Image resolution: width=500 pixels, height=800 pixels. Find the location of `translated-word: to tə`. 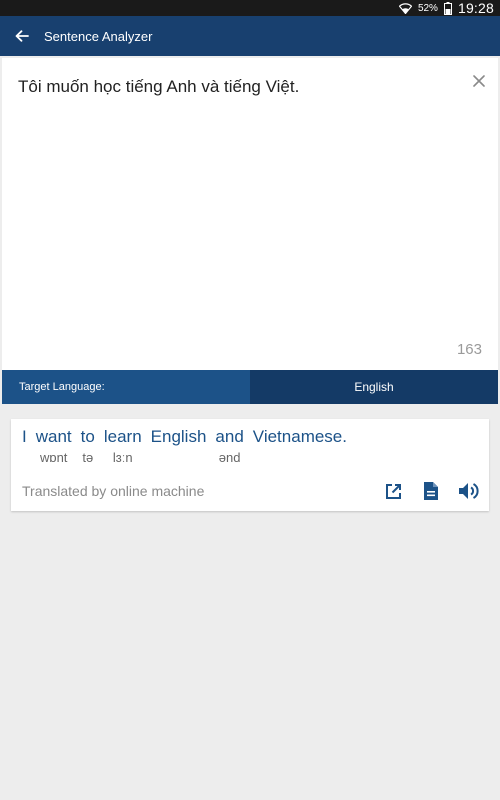

translated-word: to tə is located at coordinates (88, 446).